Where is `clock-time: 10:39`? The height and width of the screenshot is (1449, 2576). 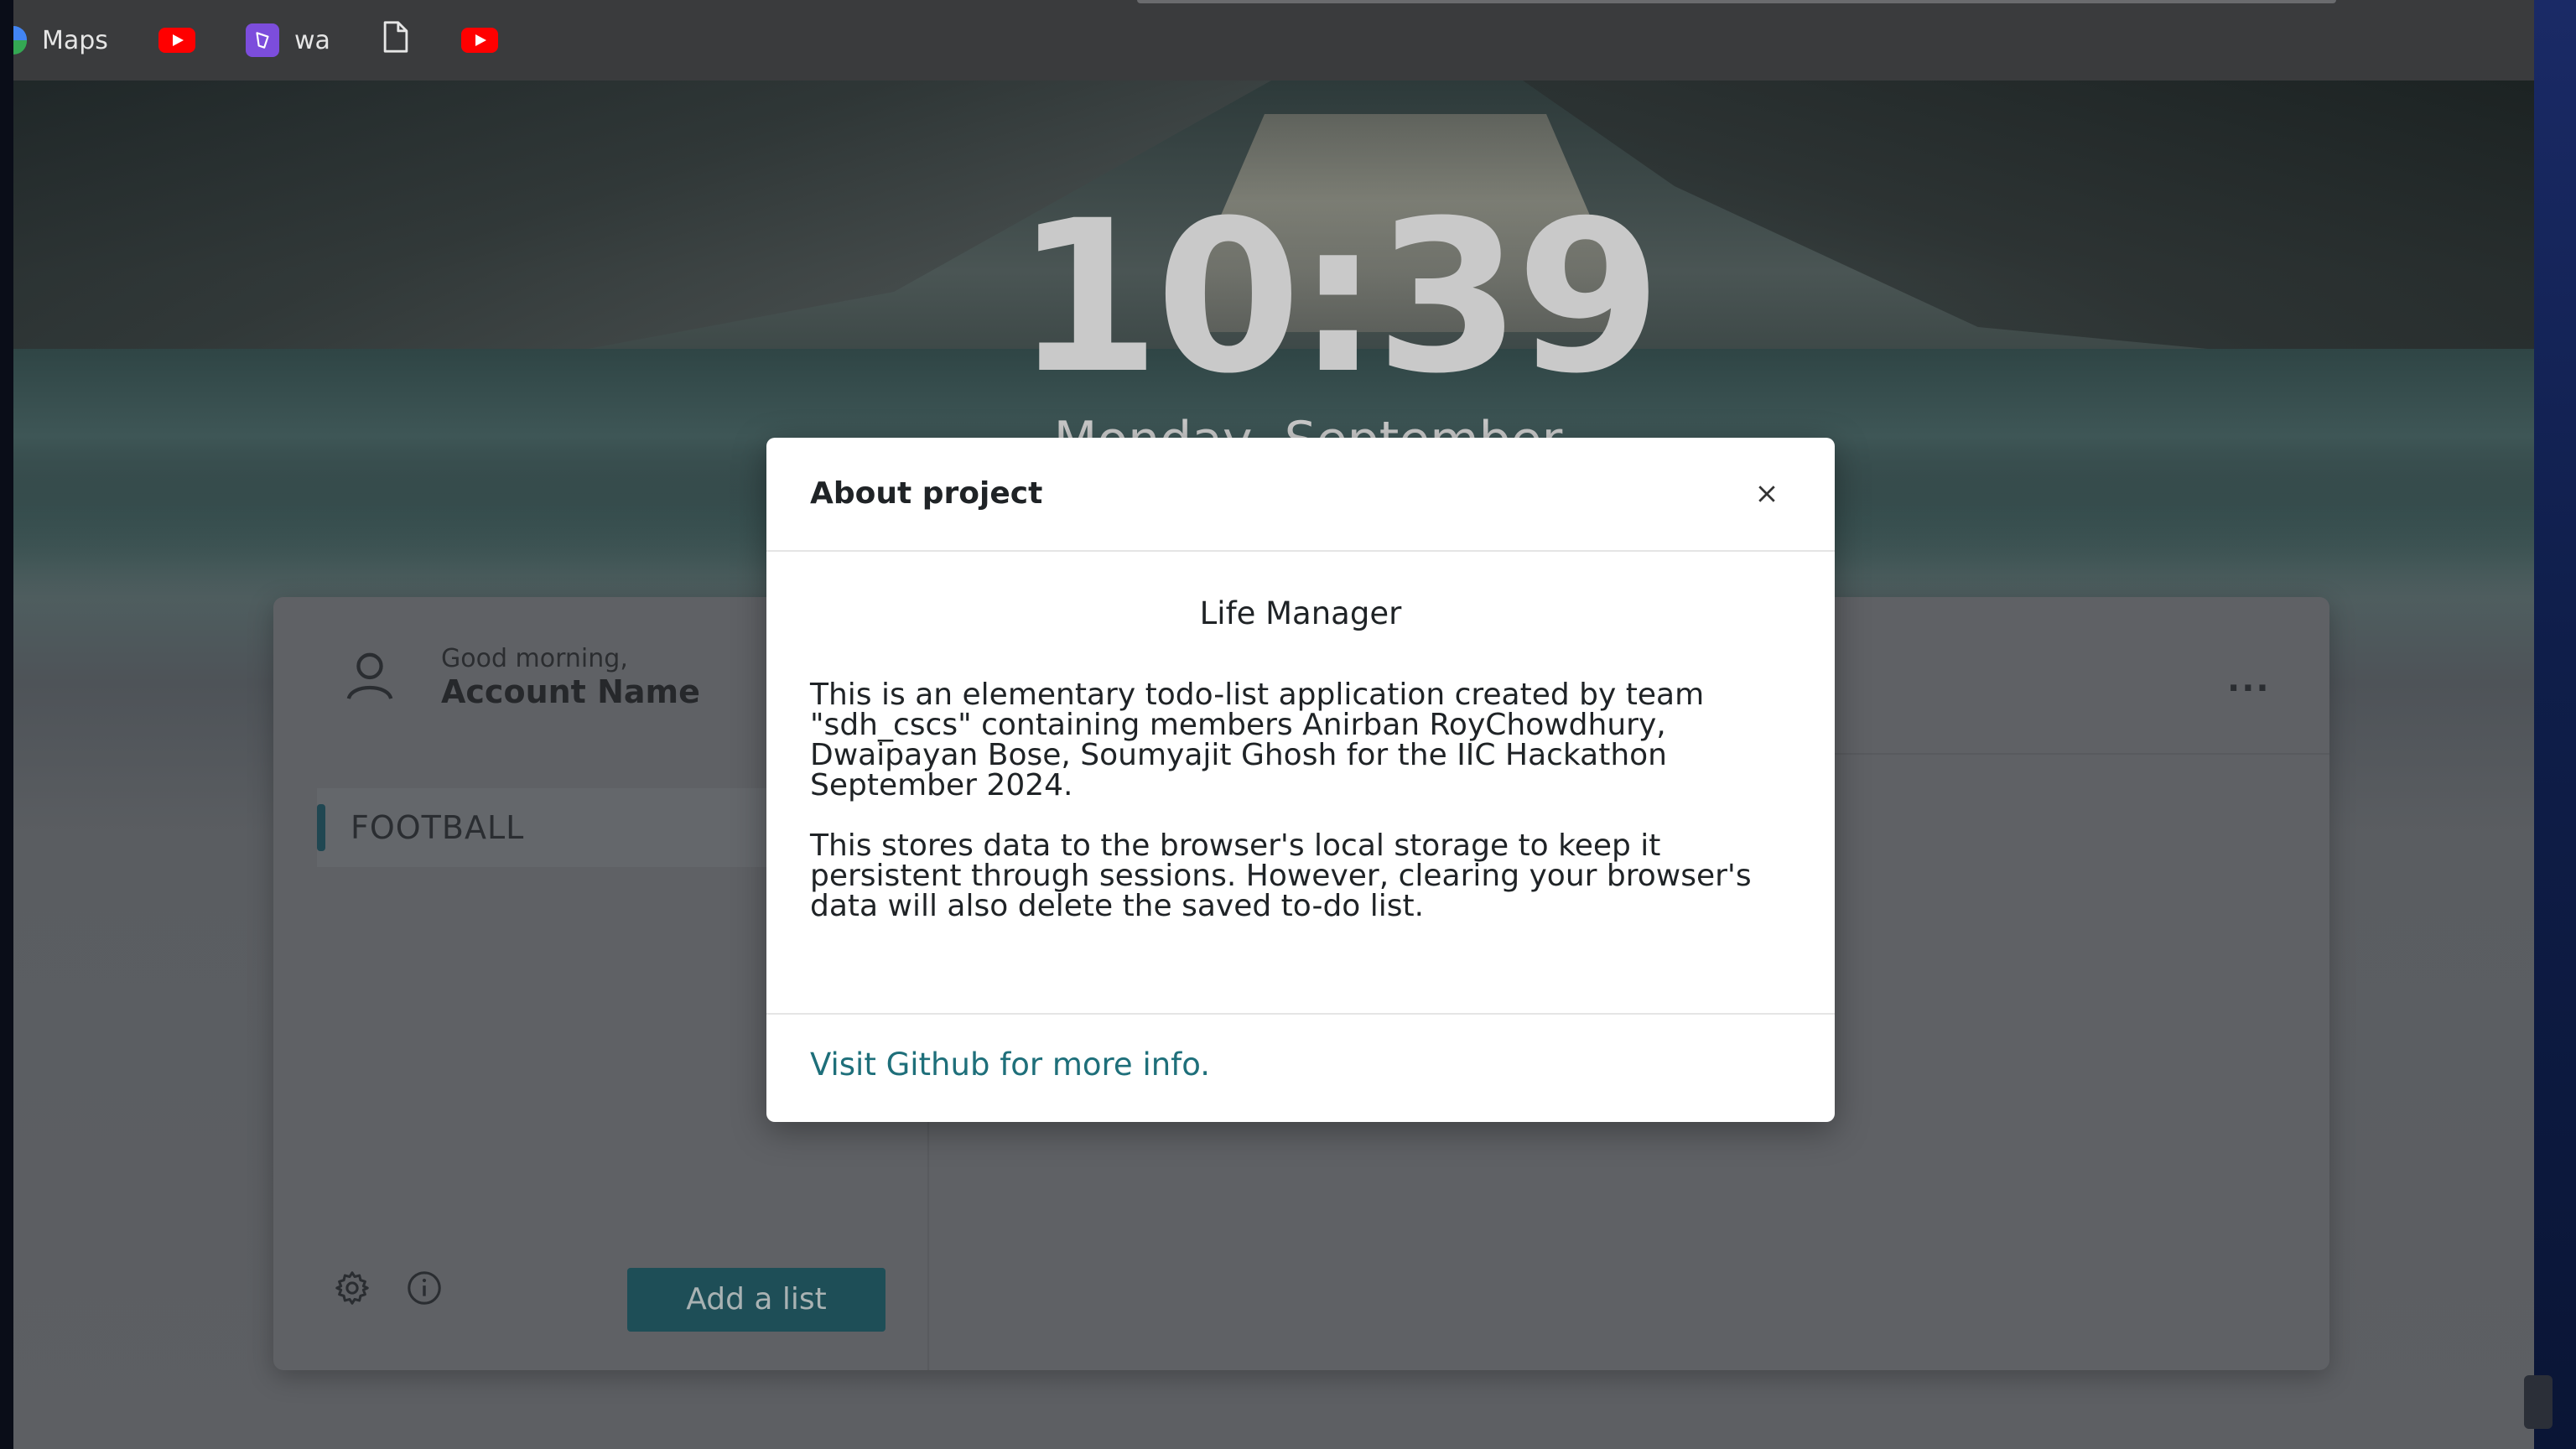
clock-time: 10:39 is located at coordinates (1338, 297).